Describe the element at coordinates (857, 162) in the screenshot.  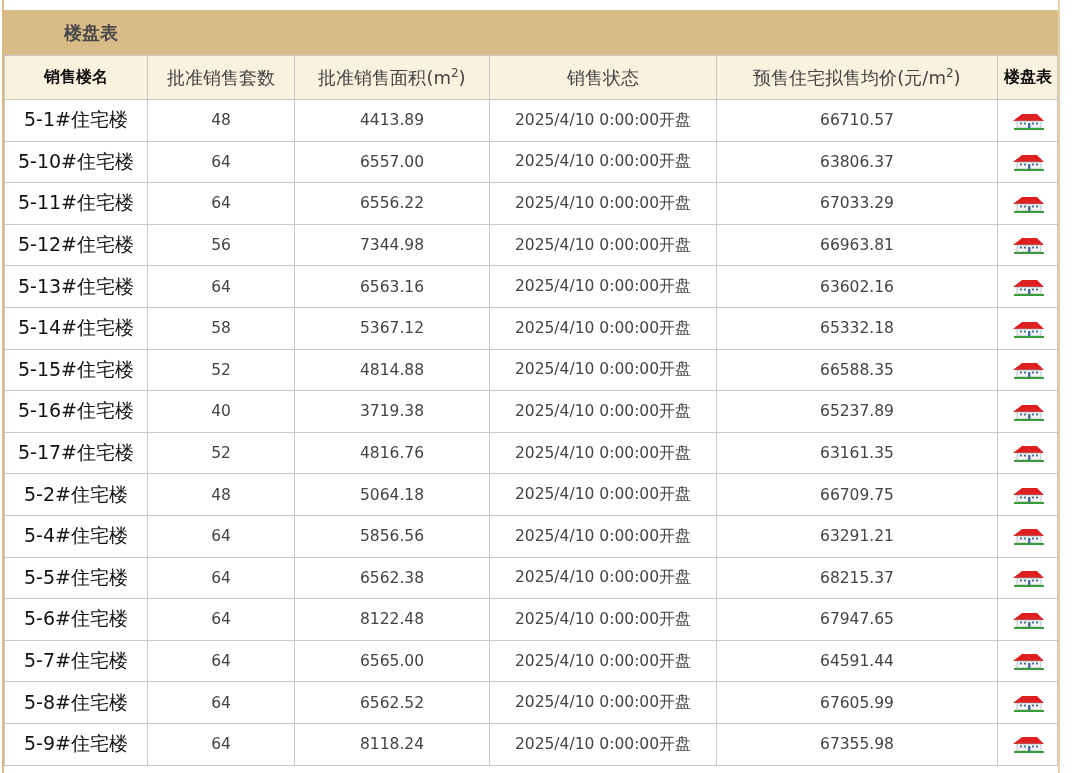
I see `table-cell: 63806.37` at that location.